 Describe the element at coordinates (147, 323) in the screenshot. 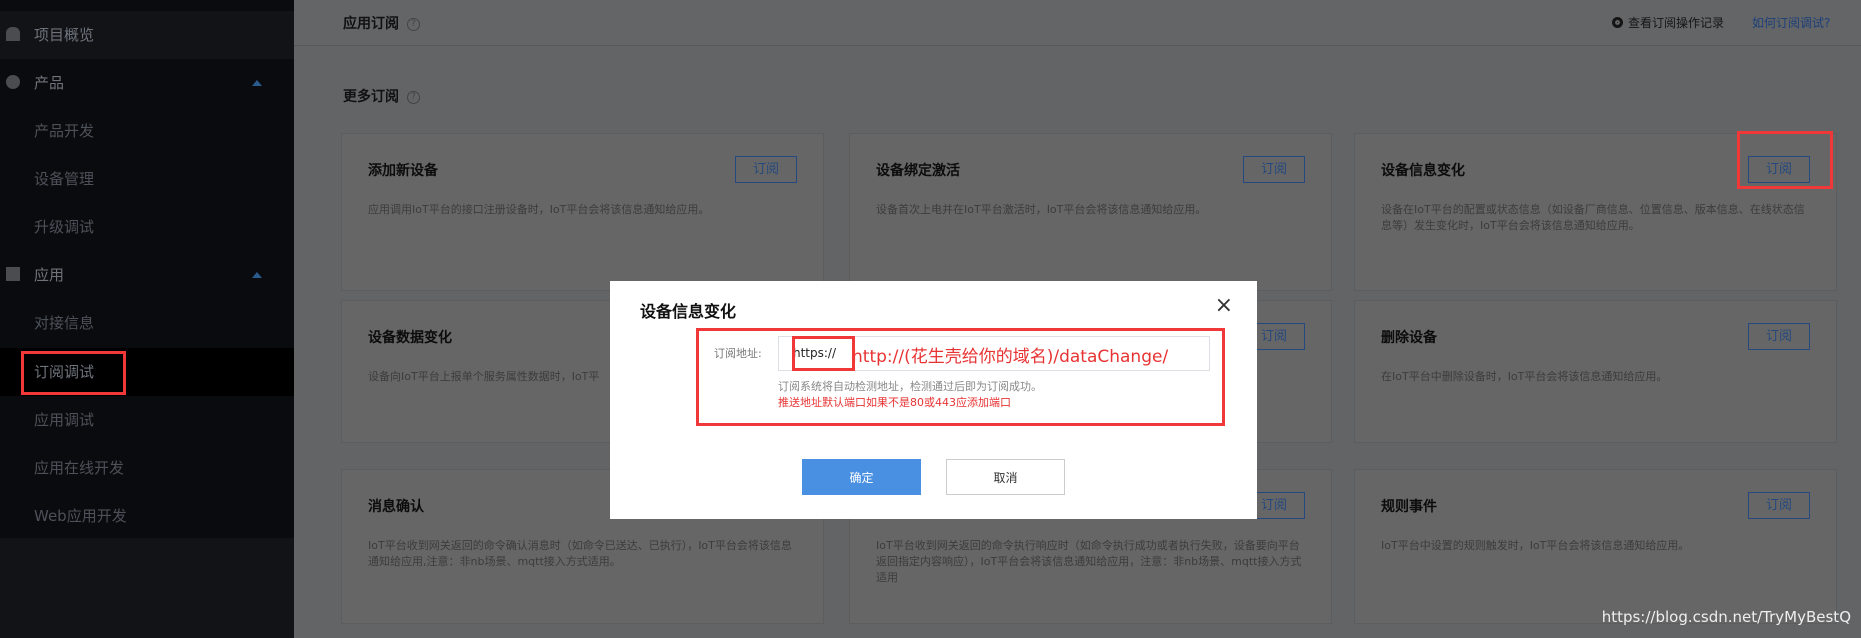

I see `sidebar-item-integration: 对接信息` at that location.